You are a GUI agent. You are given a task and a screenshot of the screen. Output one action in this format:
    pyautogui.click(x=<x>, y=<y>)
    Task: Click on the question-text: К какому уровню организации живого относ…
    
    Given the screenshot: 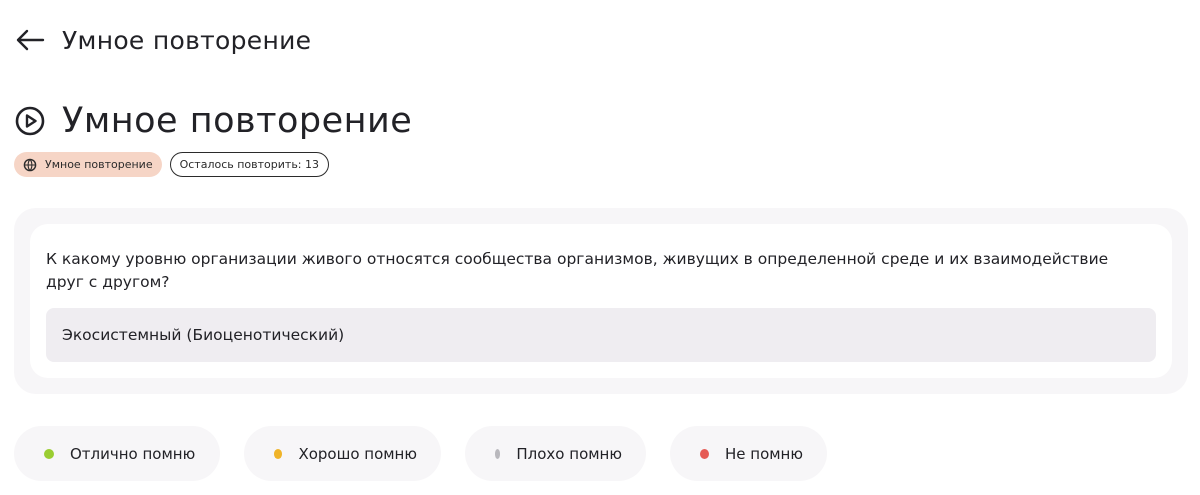 What is the action you would take?
    pyautogui.click(x=577, y=270)
    